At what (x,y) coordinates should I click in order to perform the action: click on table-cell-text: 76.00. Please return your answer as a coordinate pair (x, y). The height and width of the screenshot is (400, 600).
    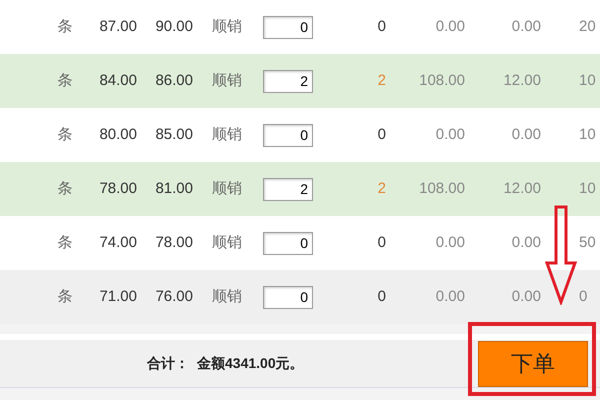
    Looking at the image, I should click on (174, 296).